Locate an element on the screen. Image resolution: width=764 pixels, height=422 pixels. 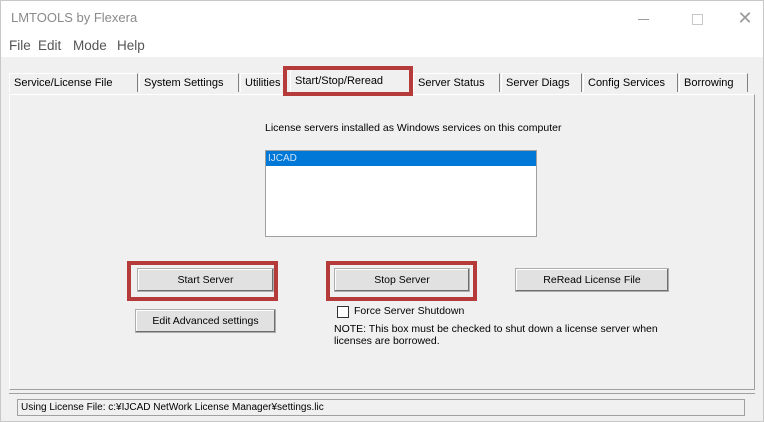
force-shutdown-label: Force Server Shutdown is located at coordinates (409, 311).